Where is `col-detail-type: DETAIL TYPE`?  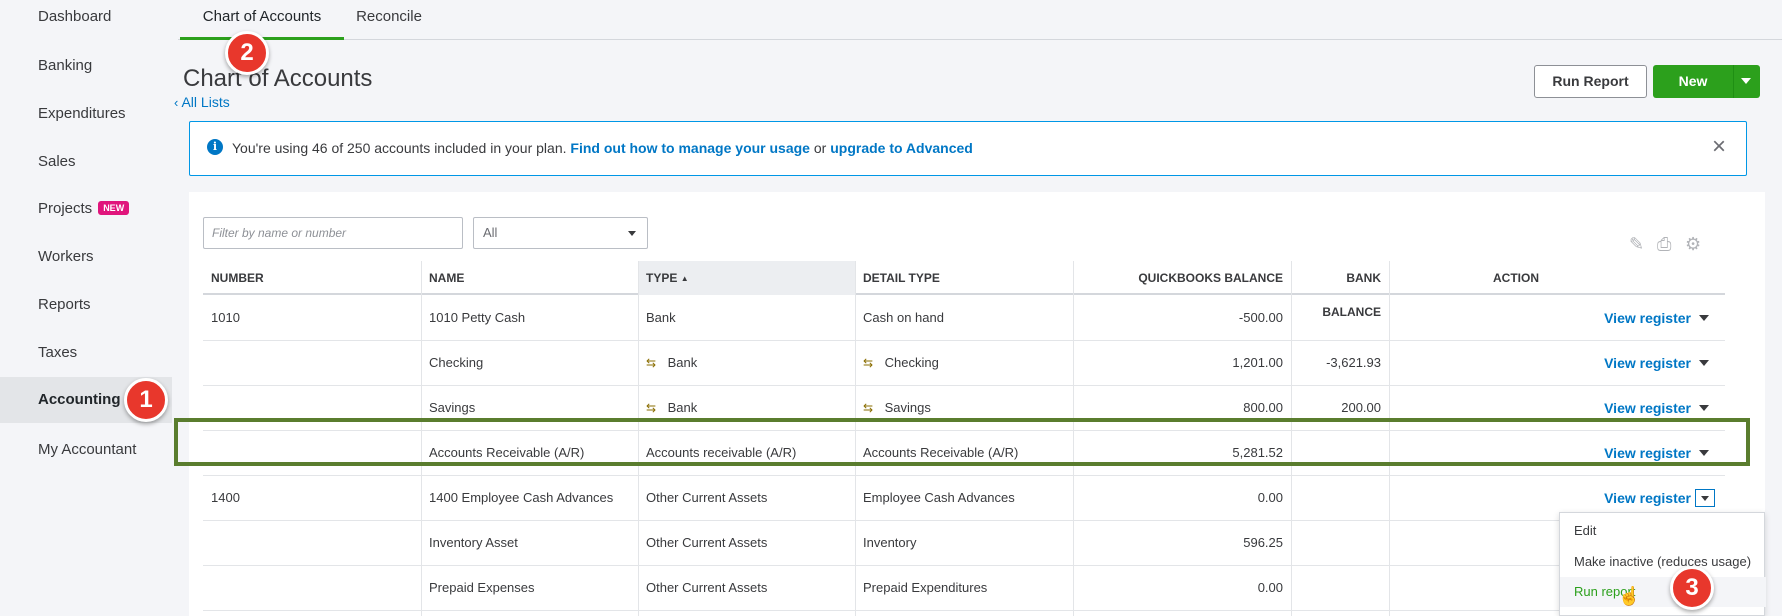 col-detail-type: DETAIL TYPE is located at coordinates (964, 278).